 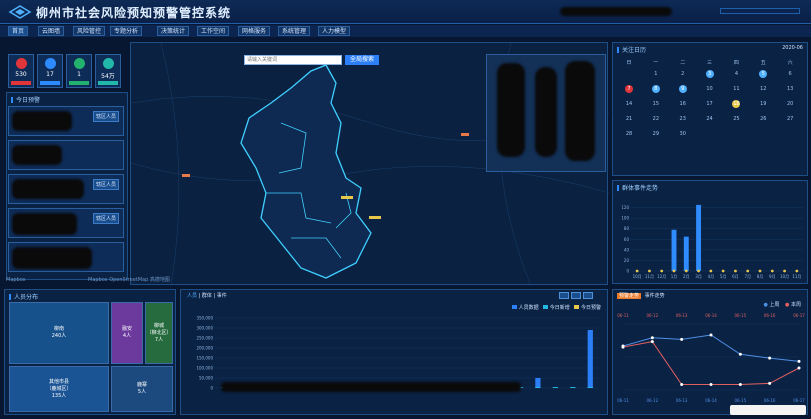 What do you see at coordinates (736, 119) in the screenshot?
I see `calendar-day: 25` at bounding box center [736, 119].